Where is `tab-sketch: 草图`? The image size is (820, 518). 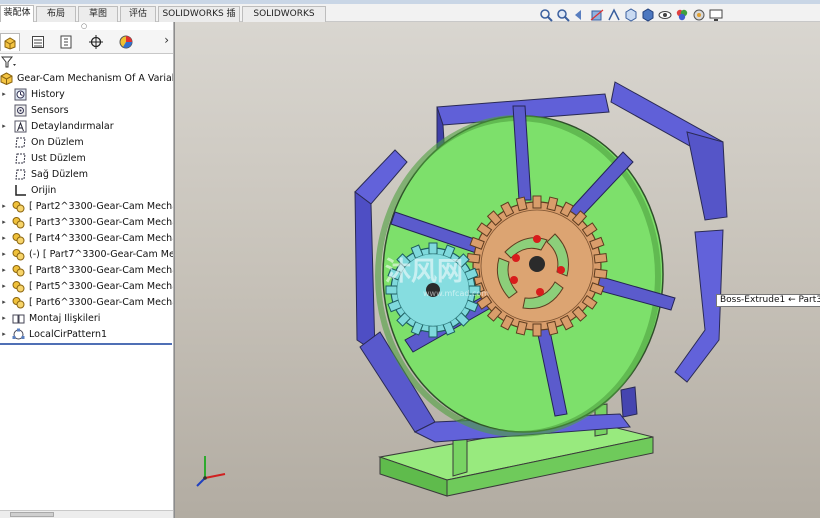 tab-sketch: 草图 is located at coordinates (98, 14).